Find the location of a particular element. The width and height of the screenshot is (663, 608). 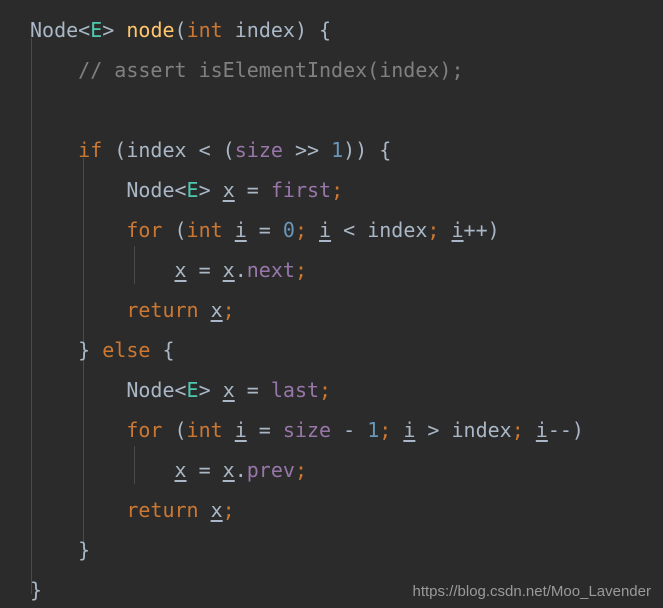

code-line is located at coordinates (331, 110).